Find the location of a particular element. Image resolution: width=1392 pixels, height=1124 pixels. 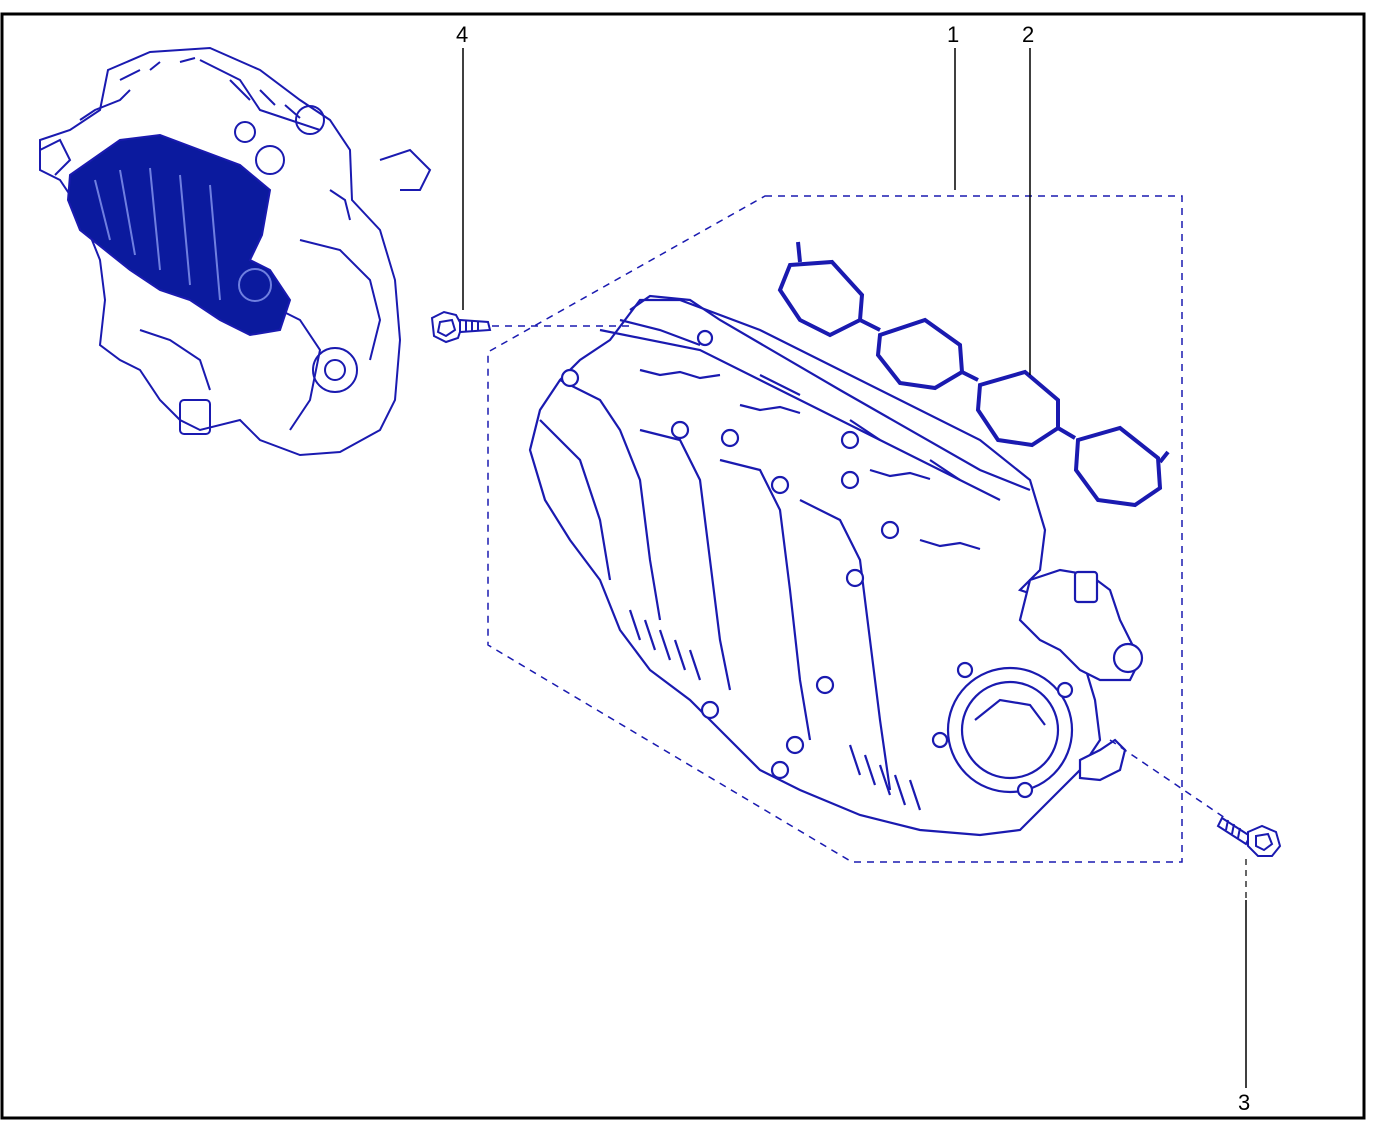

callout-2: 2 is located at coordinates (1028, 34).